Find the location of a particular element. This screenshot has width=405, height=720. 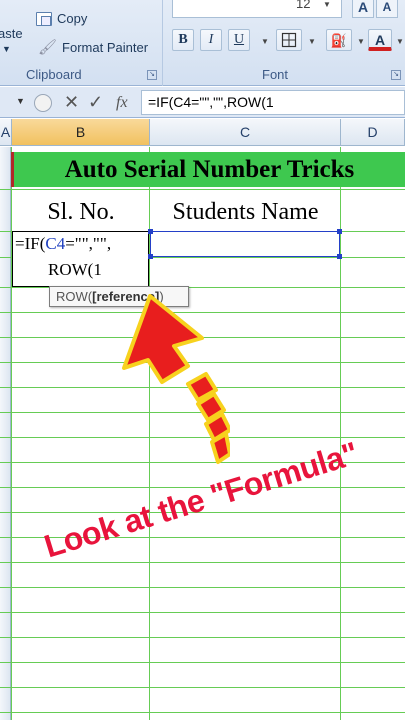

insert-function-icon: fx is located at coordinates (122, 103).